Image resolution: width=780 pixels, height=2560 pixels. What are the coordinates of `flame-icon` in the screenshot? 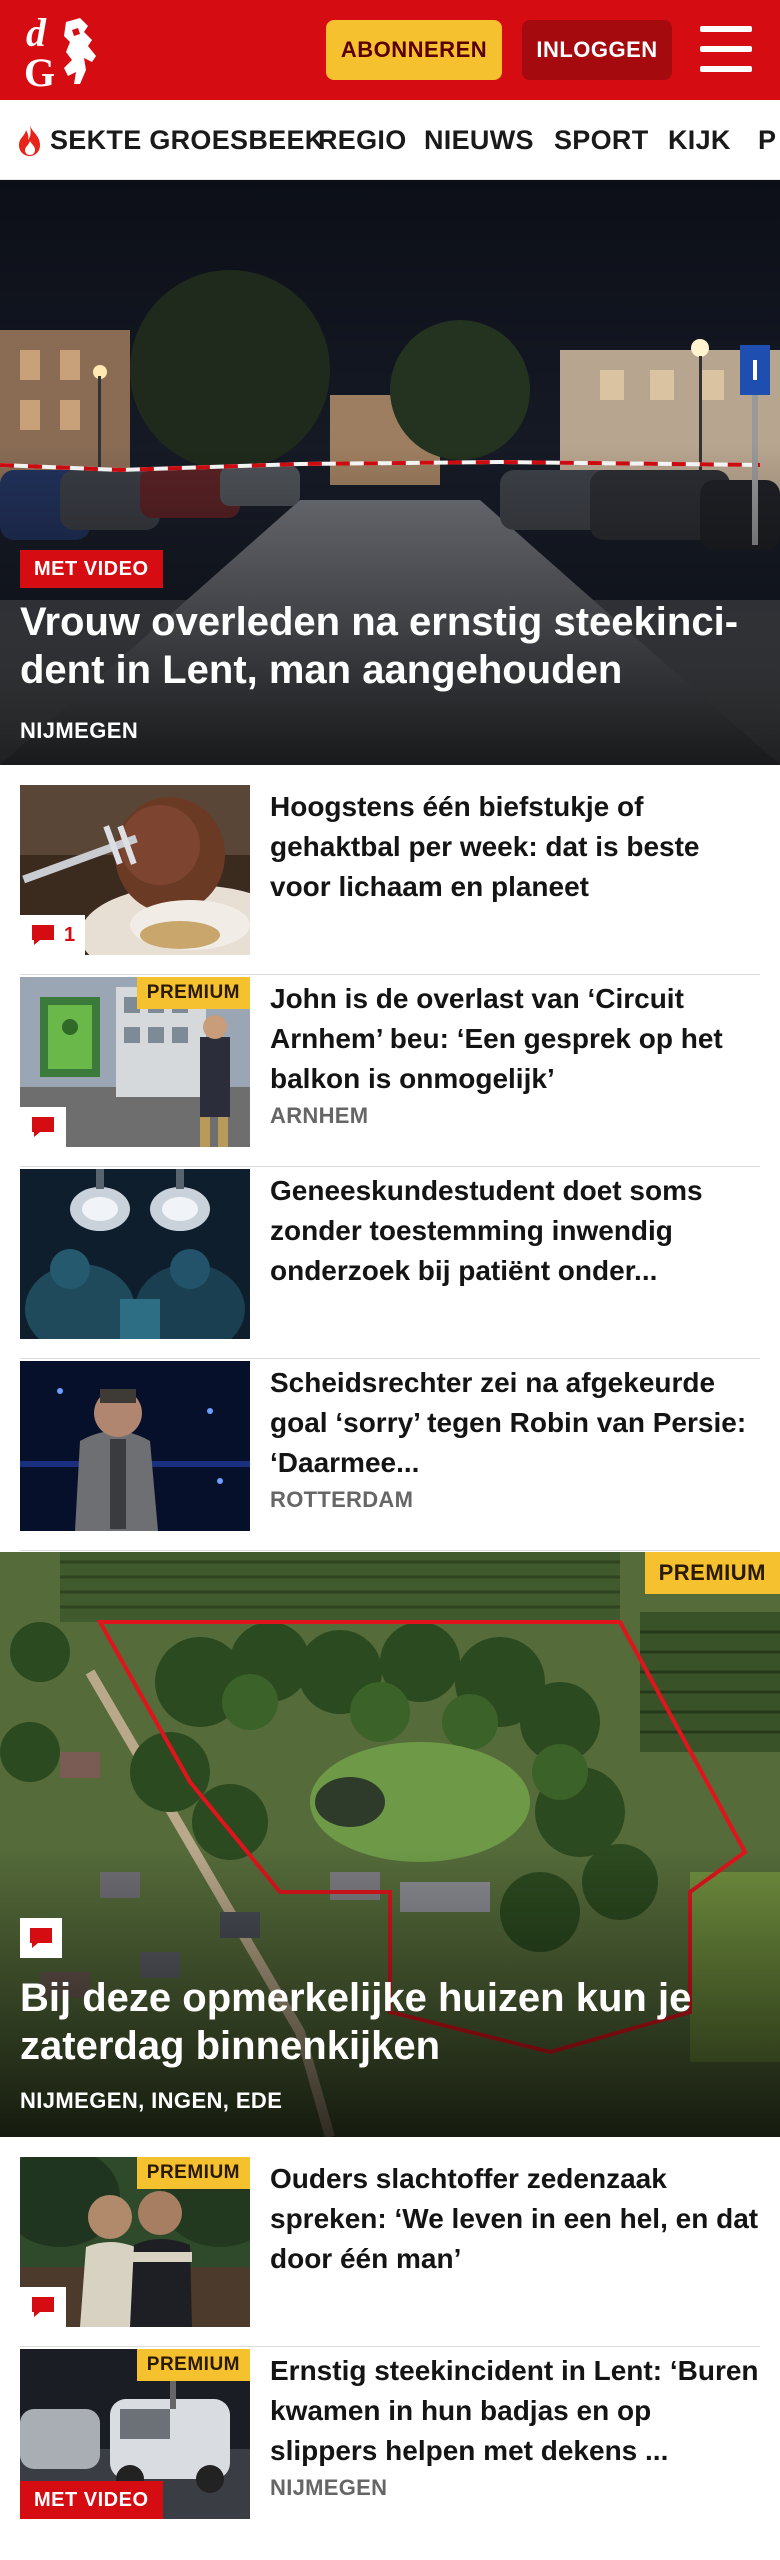 It's located at (29, 140).